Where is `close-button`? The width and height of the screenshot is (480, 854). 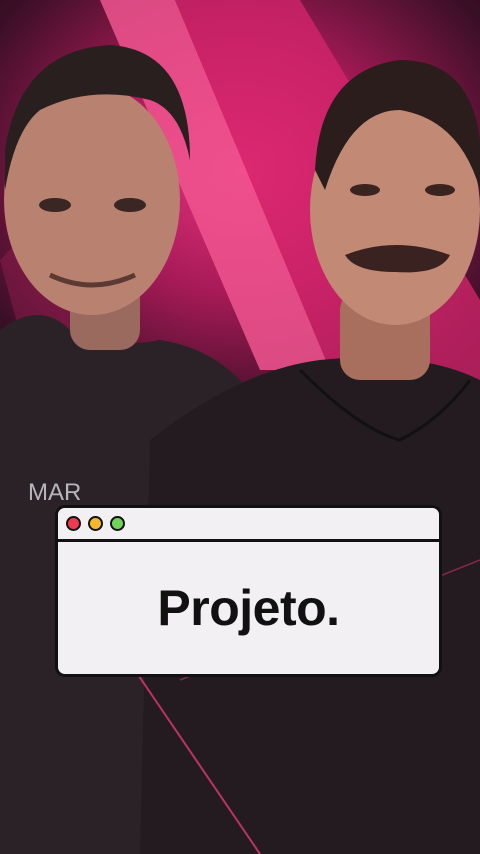 close-button is located at coordinates (73, 523).